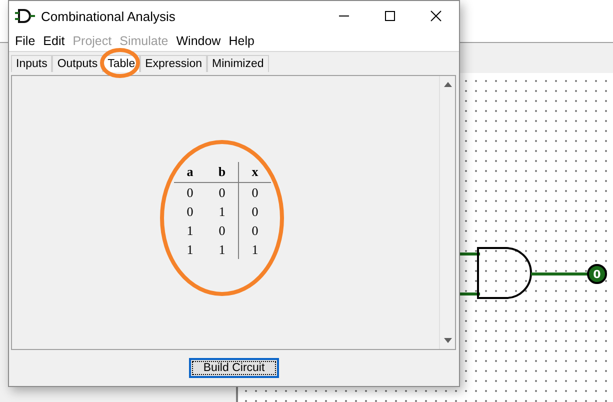  I want to click on tab: Minimized, so click(238, 63).